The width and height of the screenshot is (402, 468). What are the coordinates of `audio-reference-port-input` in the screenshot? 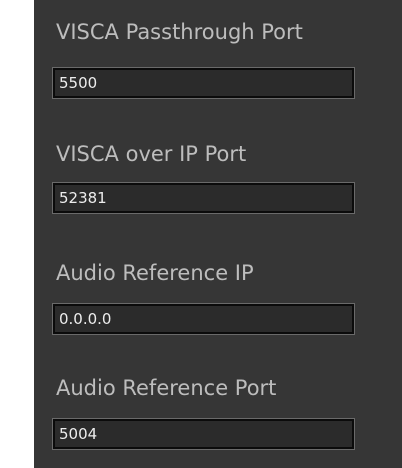 It's located at (203, 434).